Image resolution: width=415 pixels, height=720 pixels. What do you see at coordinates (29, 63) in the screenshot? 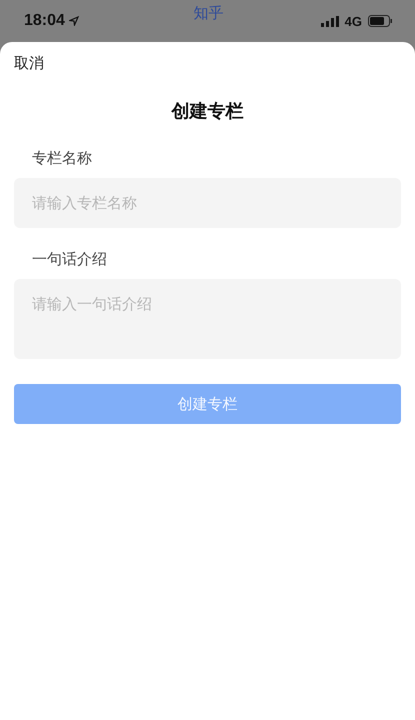
I see `cancel-button: 取消` at bounding box center [29, 63].